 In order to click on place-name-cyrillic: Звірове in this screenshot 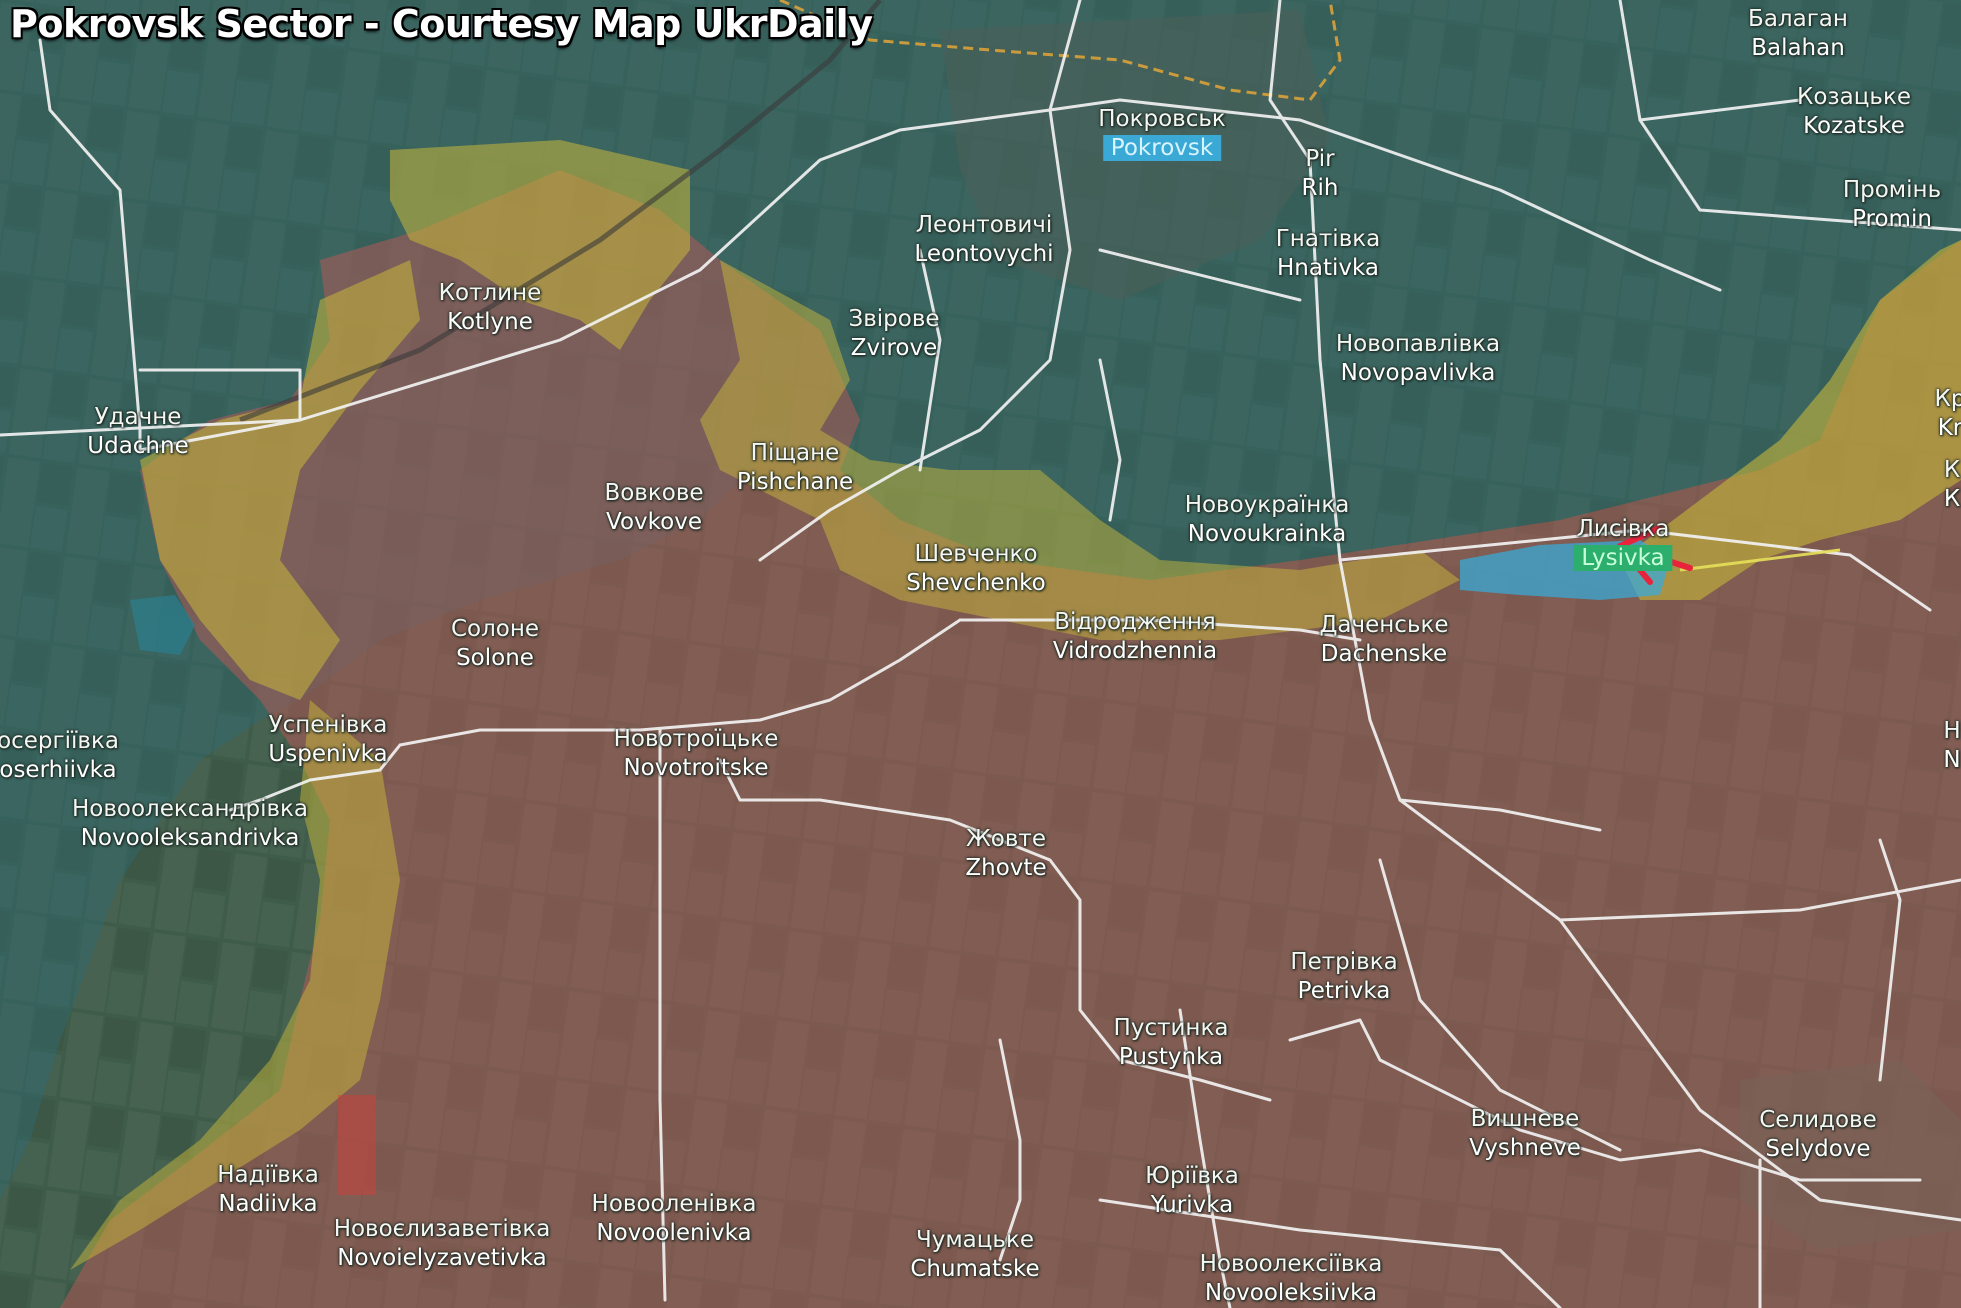, I will do `click(894, 319)`.